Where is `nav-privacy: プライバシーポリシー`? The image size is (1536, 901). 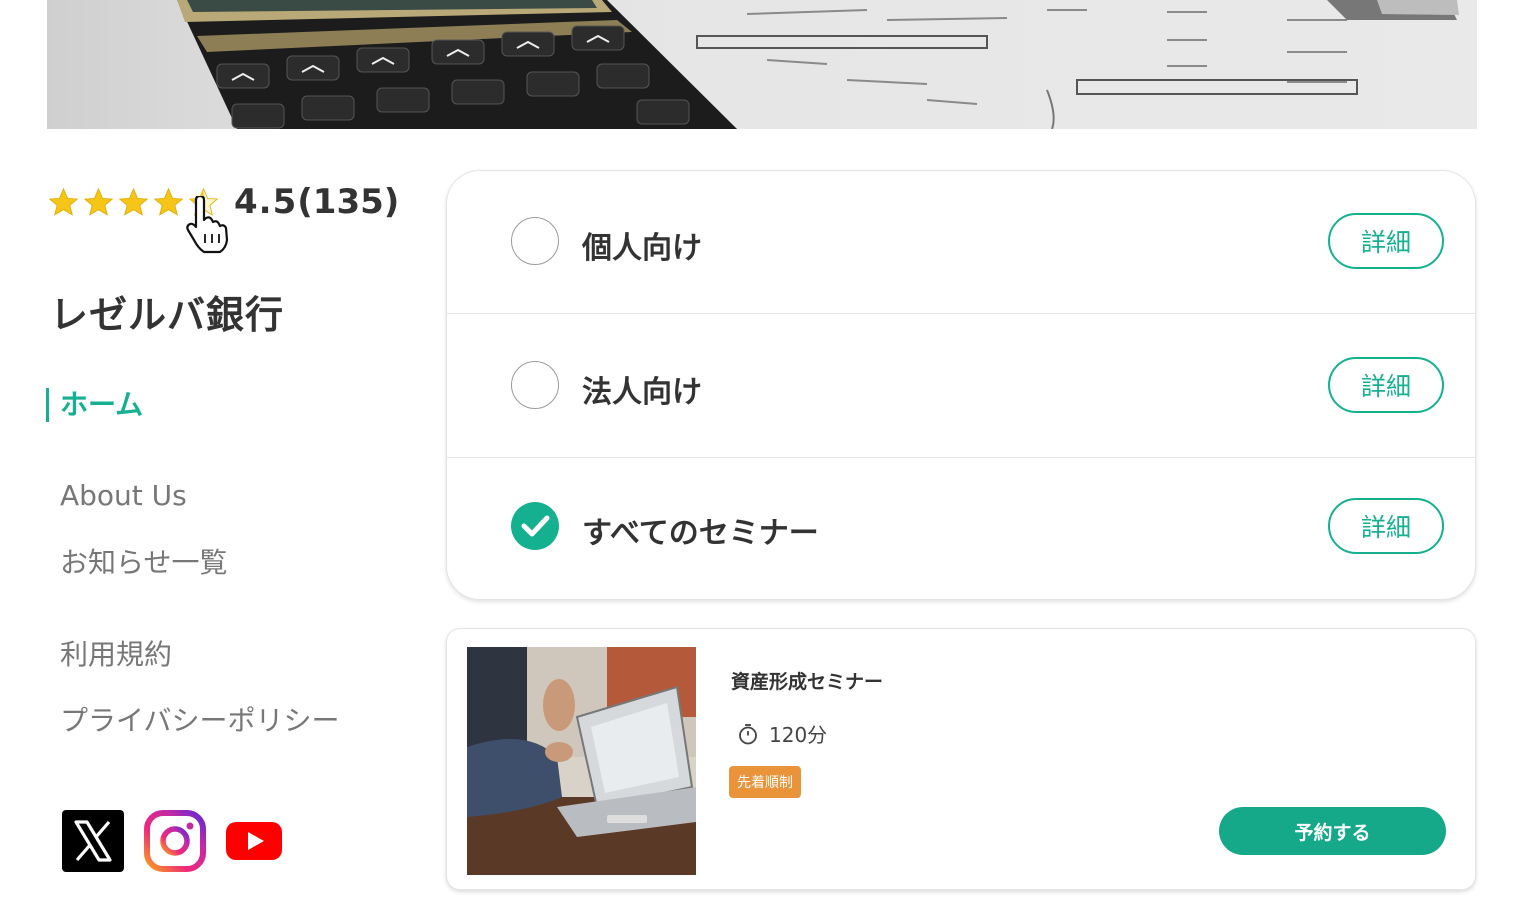
nav-privacy: プライバシーポリシー is located at coordinates (199, 721).